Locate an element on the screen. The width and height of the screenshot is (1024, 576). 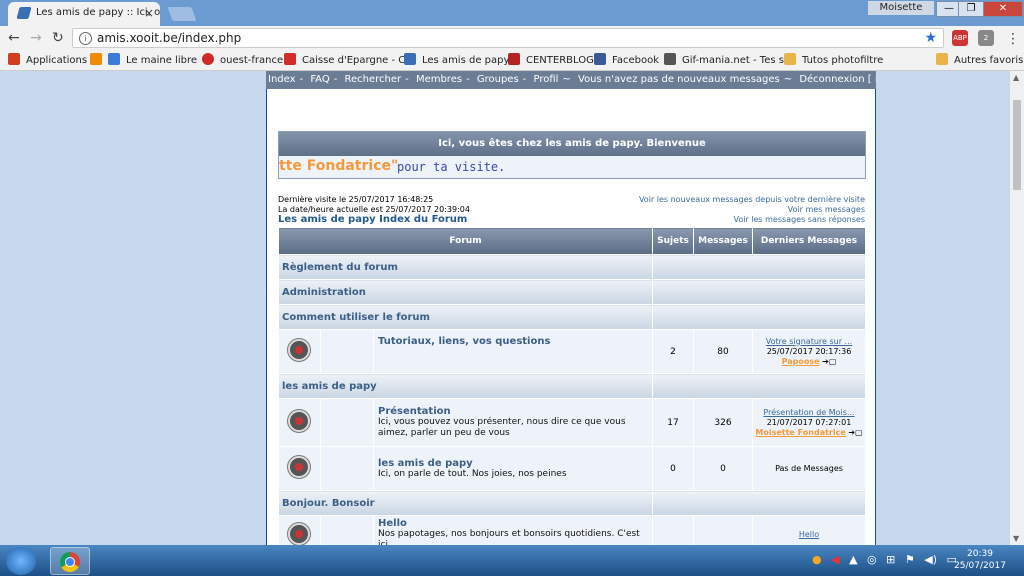
last-post-date: 25/07/2017 20:17:36 is located at coordinates (809, 351).